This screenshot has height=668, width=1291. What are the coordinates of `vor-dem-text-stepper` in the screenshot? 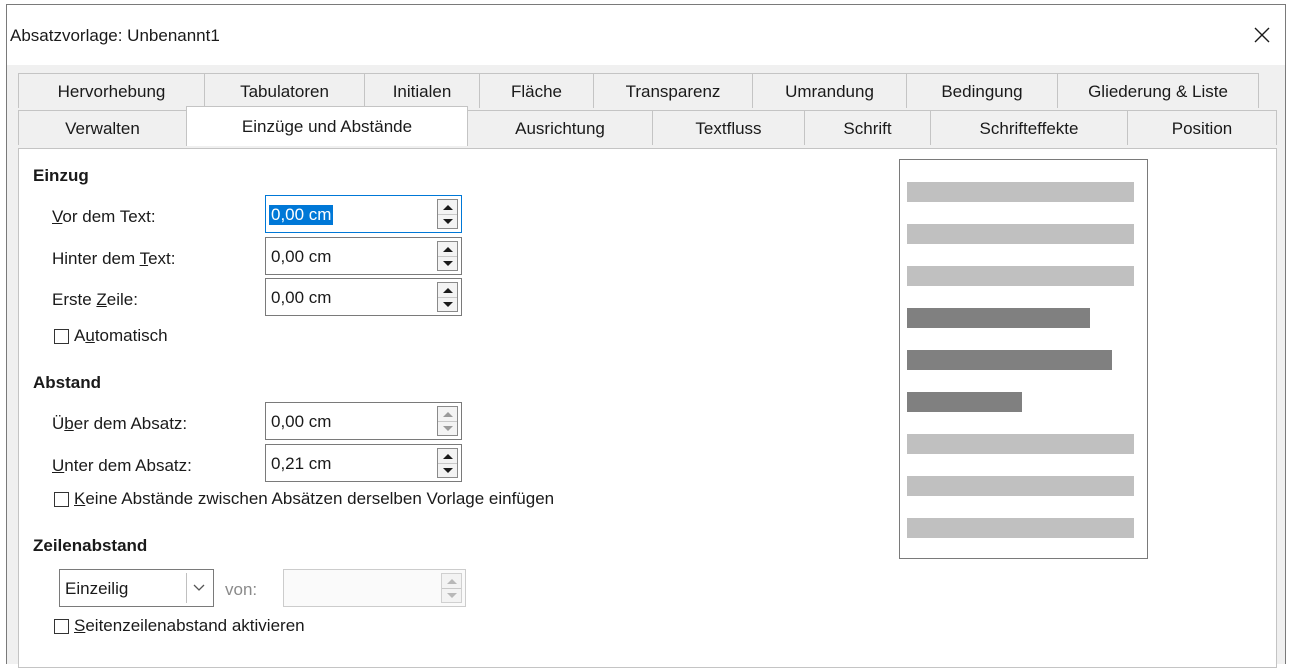 It's located at (447, 214).